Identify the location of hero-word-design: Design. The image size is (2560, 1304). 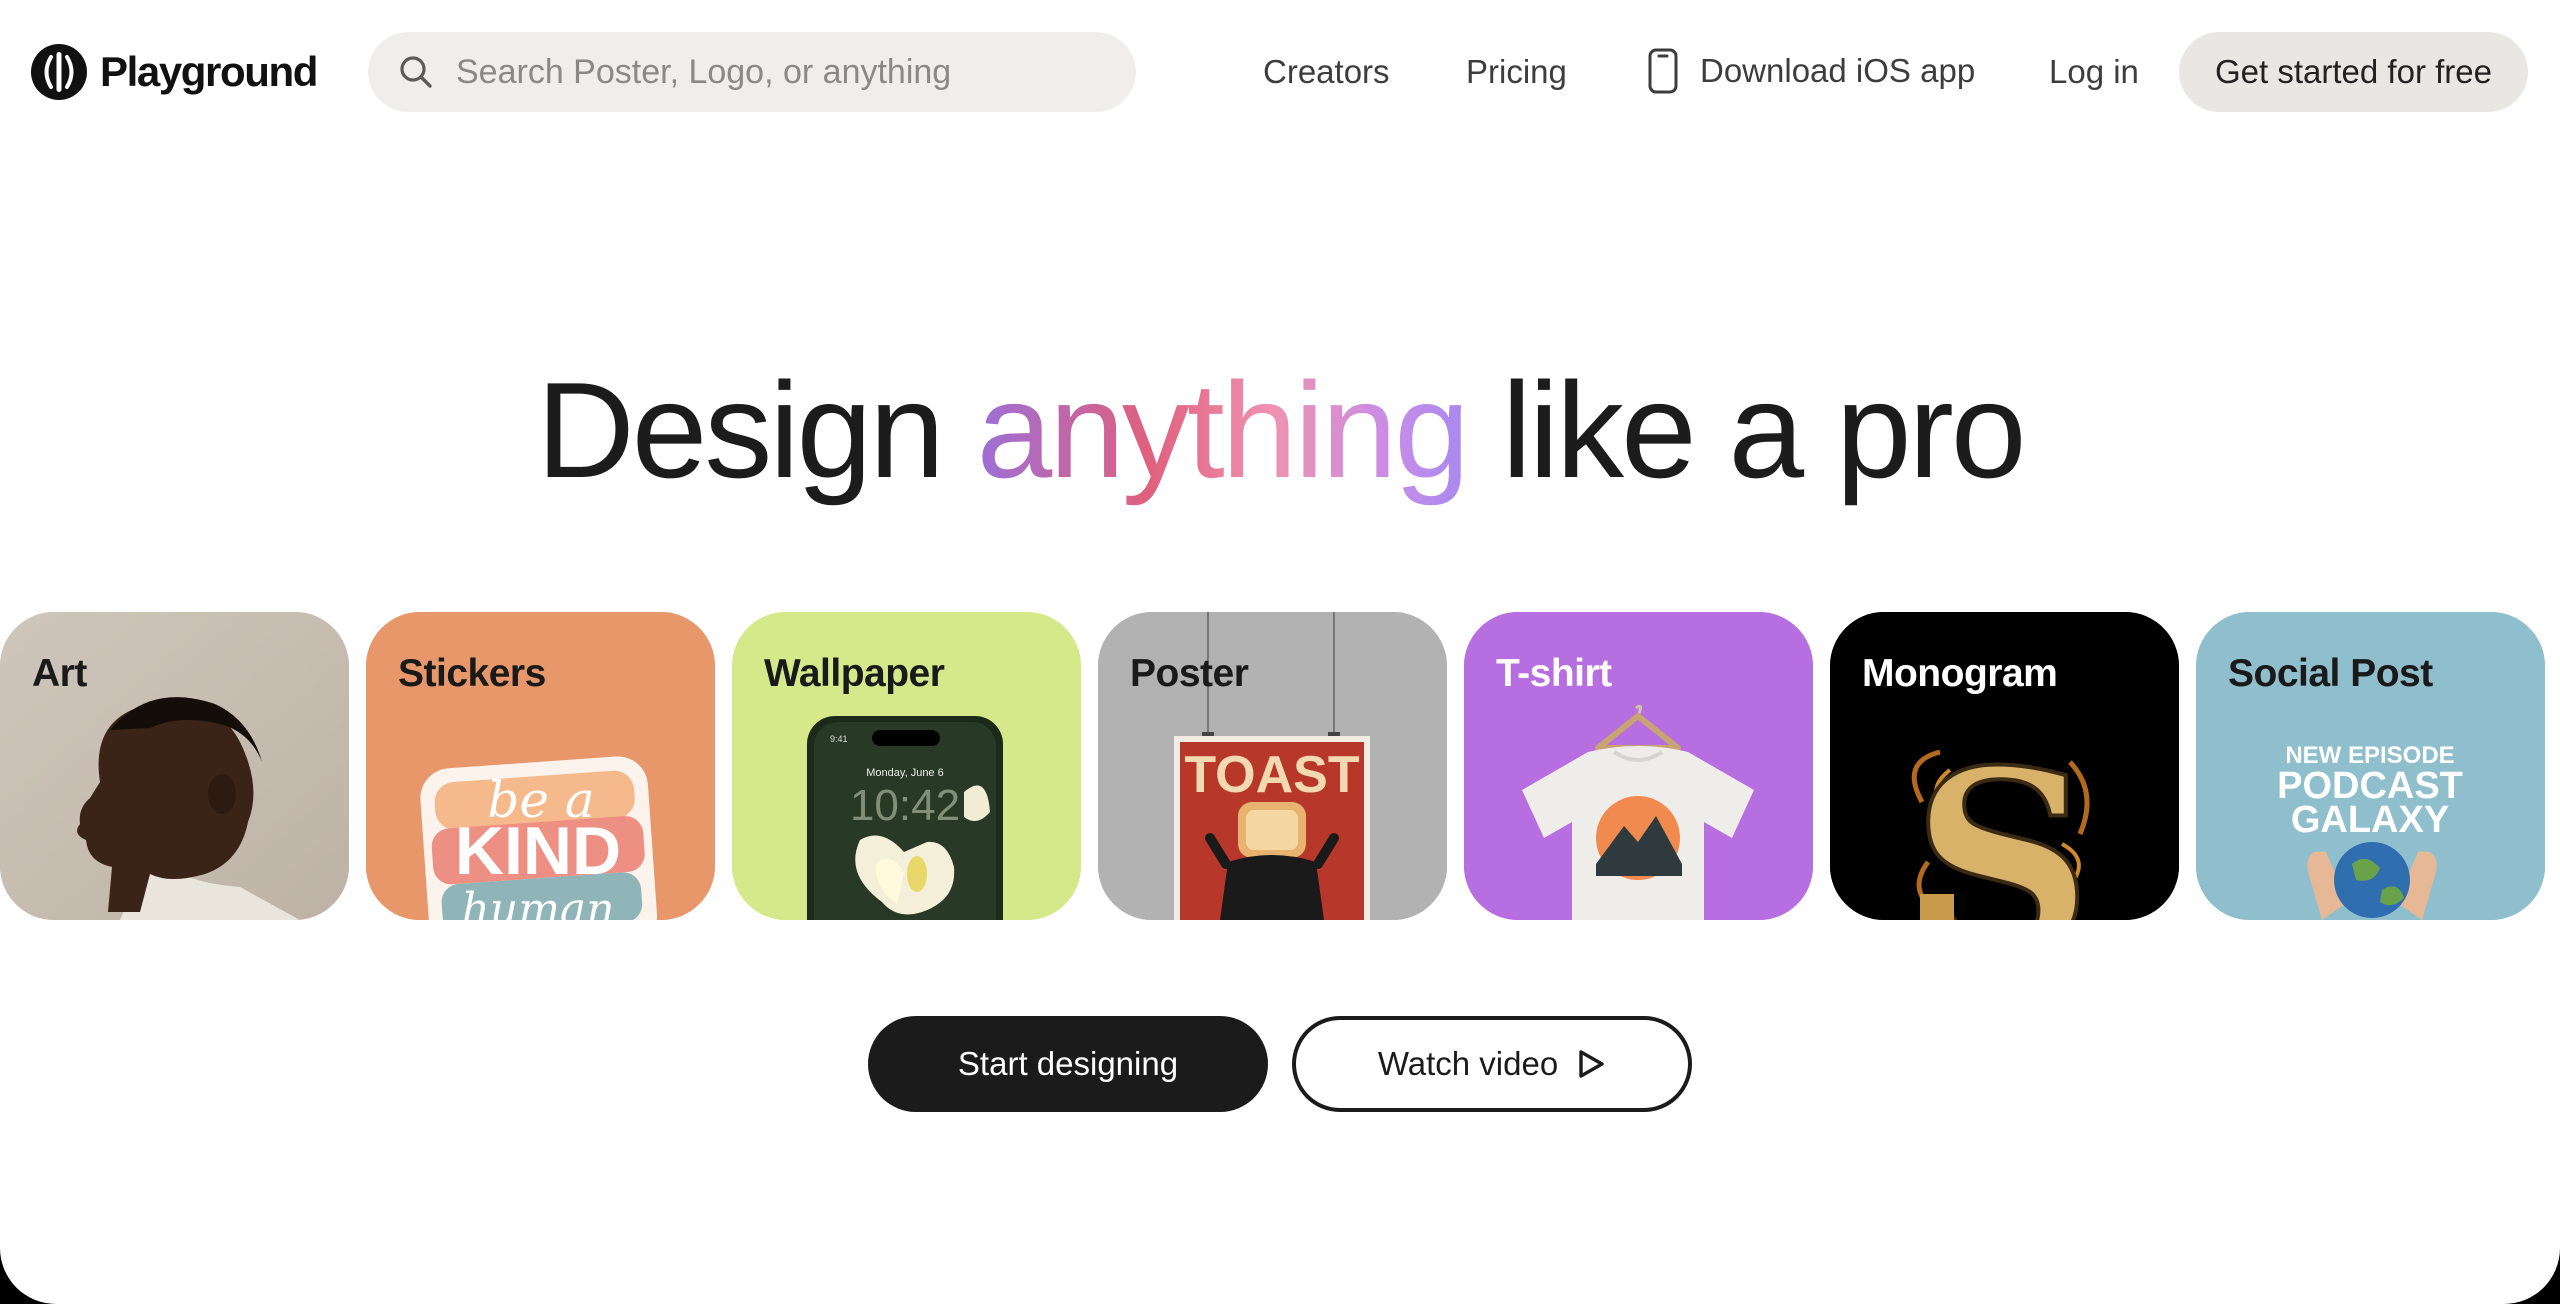
(740, 430).